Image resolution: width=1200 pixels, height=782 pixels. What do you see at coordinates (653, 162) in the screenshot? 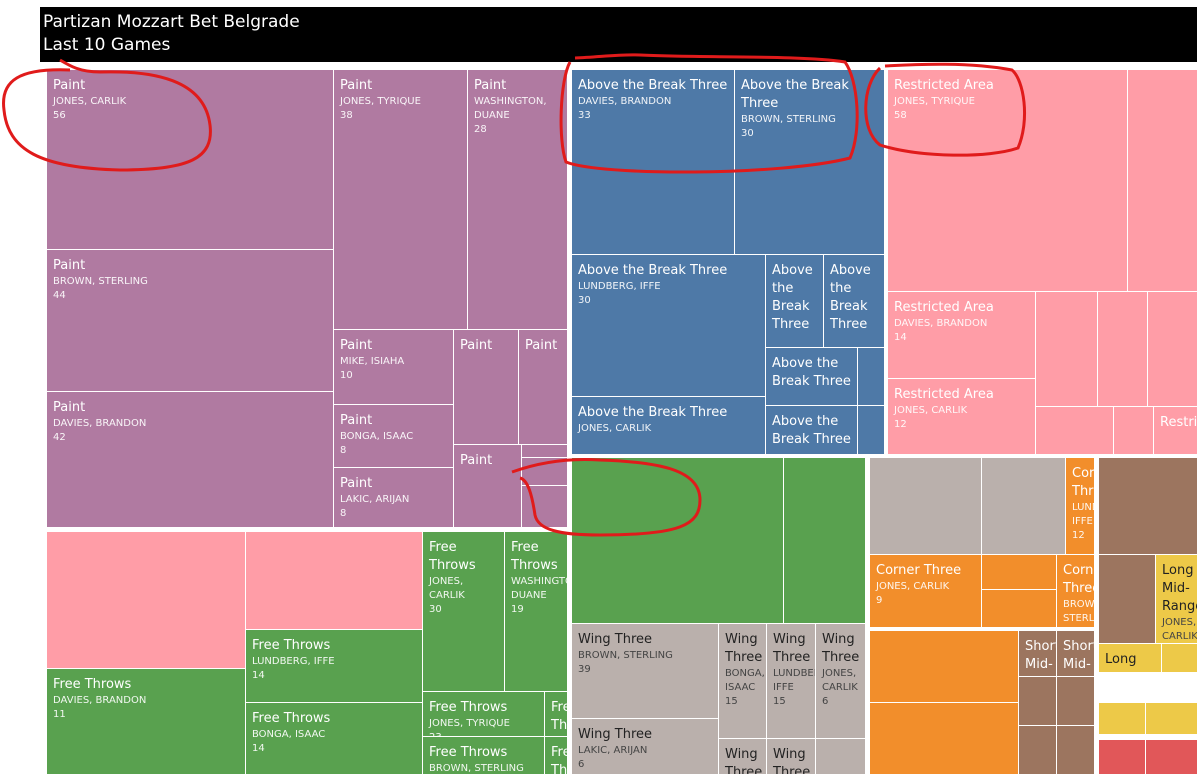
I see `treemap-cell: Above the Break Three DAVIES, BRANDON 33` at bounding box center [653, 162].